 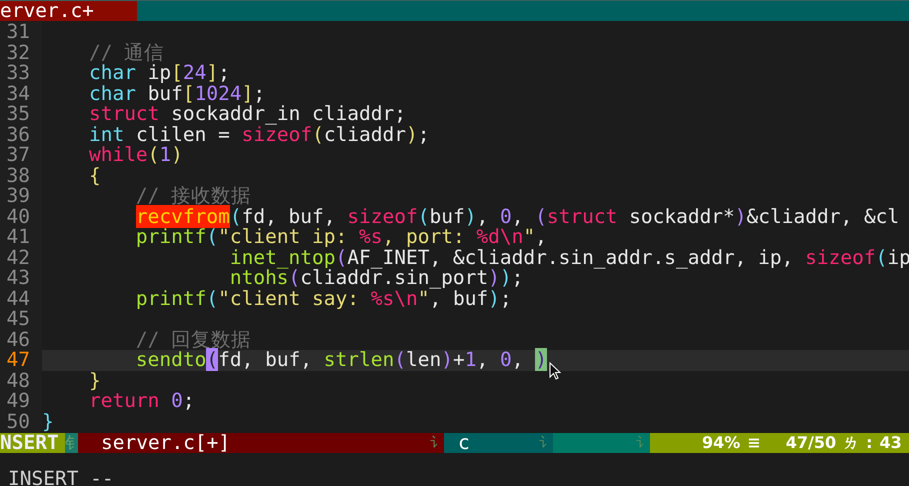 I want to click on status-text: ≡, so click(x=754, y=443).